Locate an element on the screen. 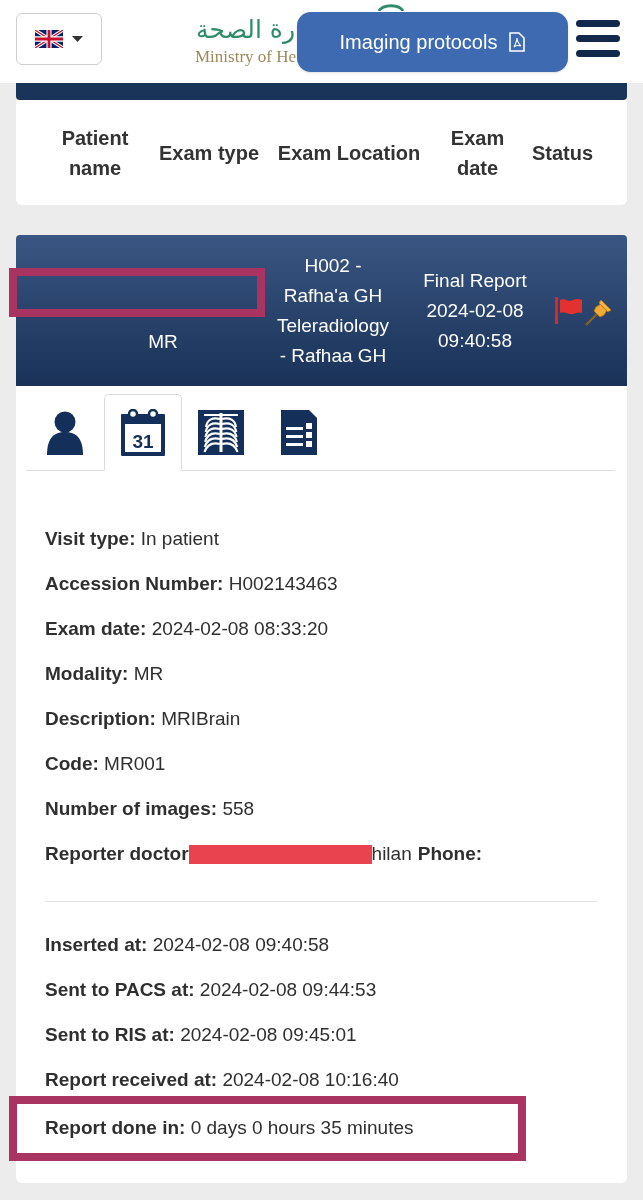 The height and width of the screenshot is (1200, 643). uk-flag-icon is located at coordinates (49, 39).